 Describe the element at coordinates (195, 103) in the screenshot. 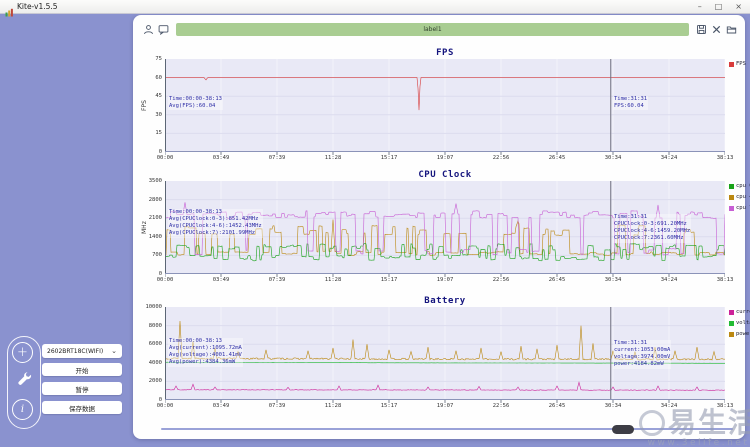

I see `annotation: Time:00:00-38:13 Avg(FPS):60.04` at that location.